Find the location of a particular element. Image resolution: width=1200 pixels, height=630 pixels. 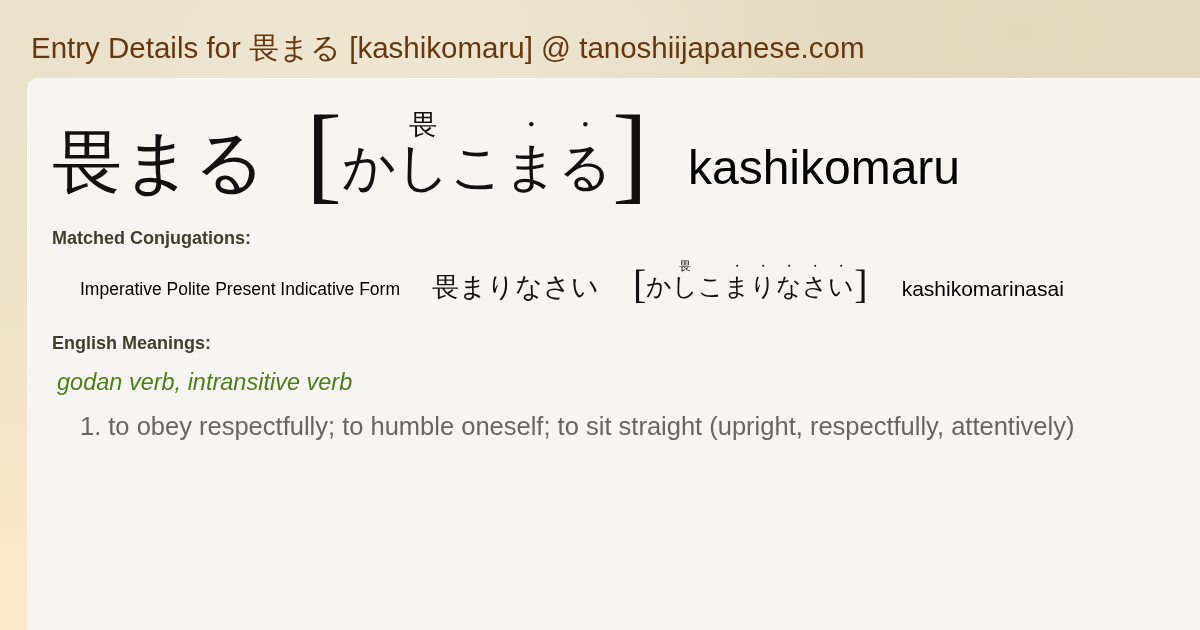

section-heading: Matched Conjugations: is located at coordinates (151, 238).